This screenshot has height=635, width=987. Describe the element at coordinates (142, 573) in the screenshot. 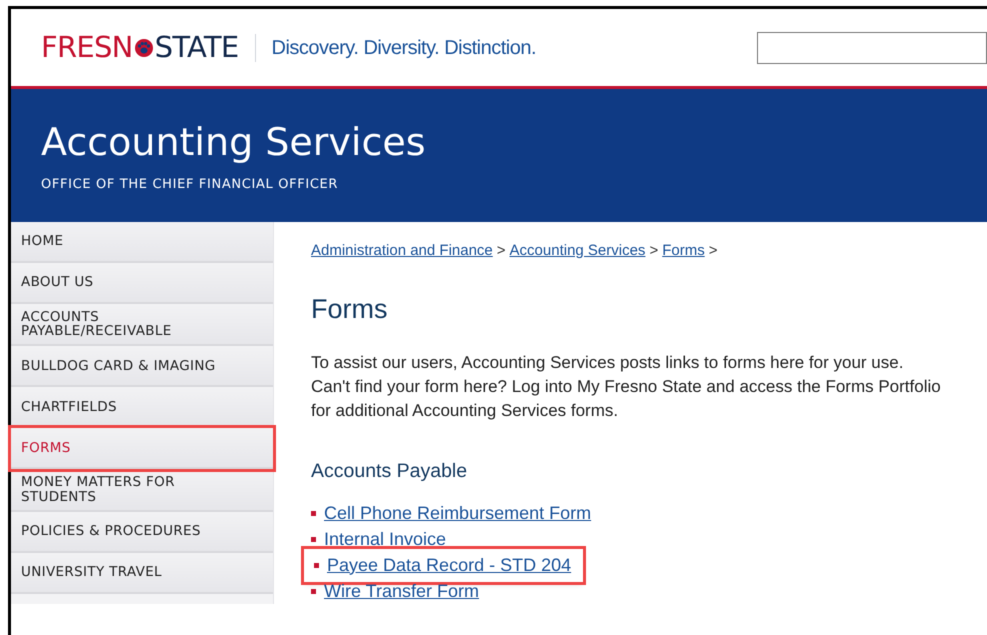

I see `sidebar-item: UNIVERSITY TRAVEL` at that location.